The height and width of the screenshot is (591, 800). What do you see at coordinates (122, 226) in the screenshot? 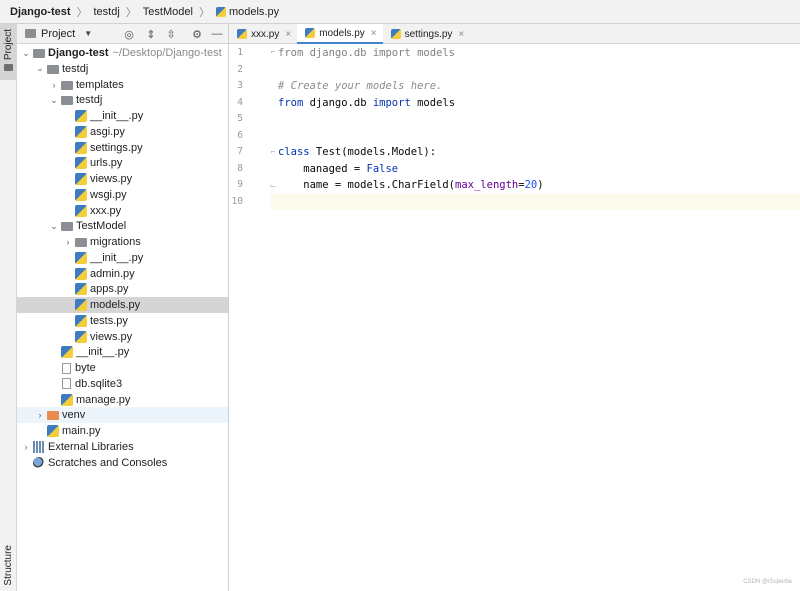
I see `tree-item-testmodel: ⌄ TestModel` at bounding box center [122, 226].